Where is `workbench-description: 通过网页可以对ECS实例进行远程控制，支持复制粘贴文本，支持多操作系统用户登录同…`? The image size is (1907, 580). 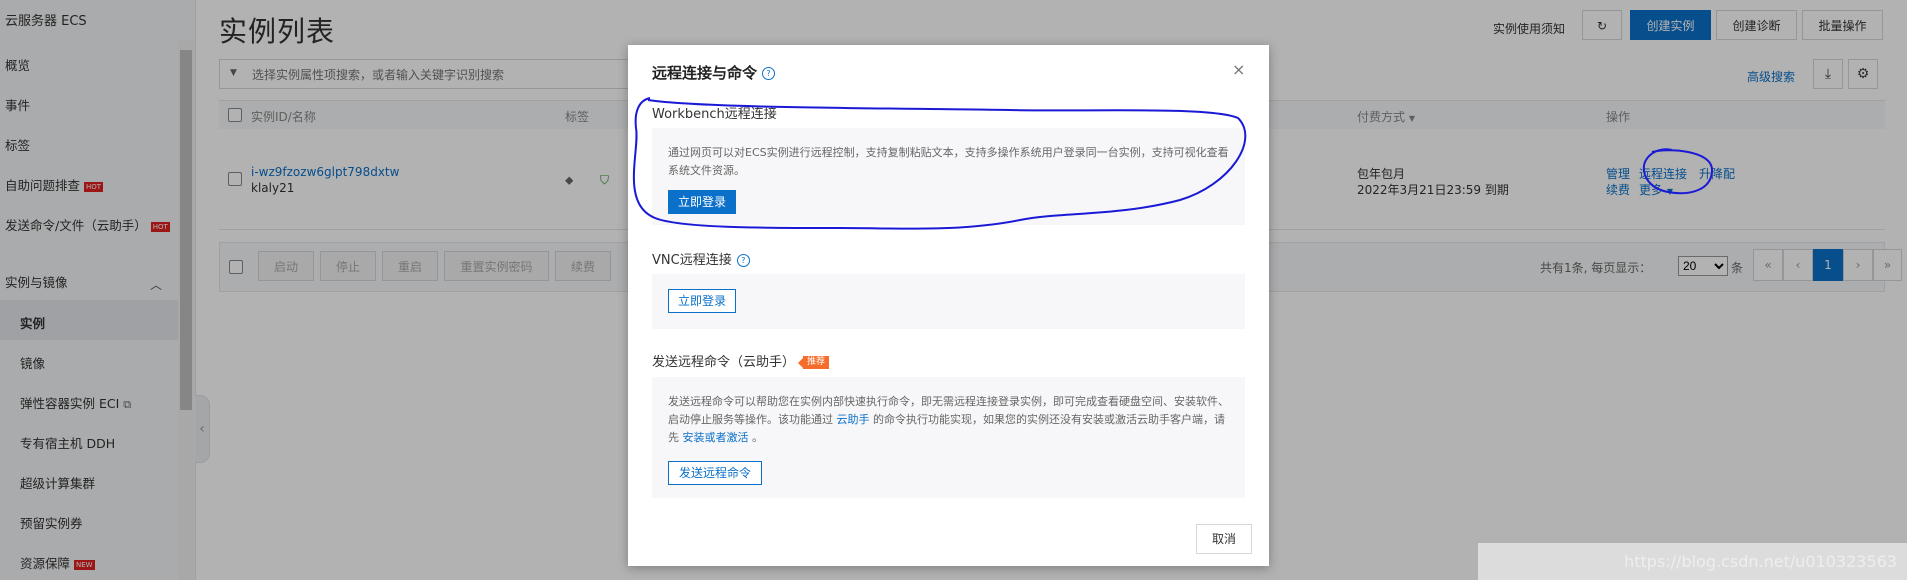 workbench-description: 通过网页可以对ECS实例进行远程控制，支持复制粘贴文本，支持多操作系统用户登录同… is located at coordinates (948, 161).